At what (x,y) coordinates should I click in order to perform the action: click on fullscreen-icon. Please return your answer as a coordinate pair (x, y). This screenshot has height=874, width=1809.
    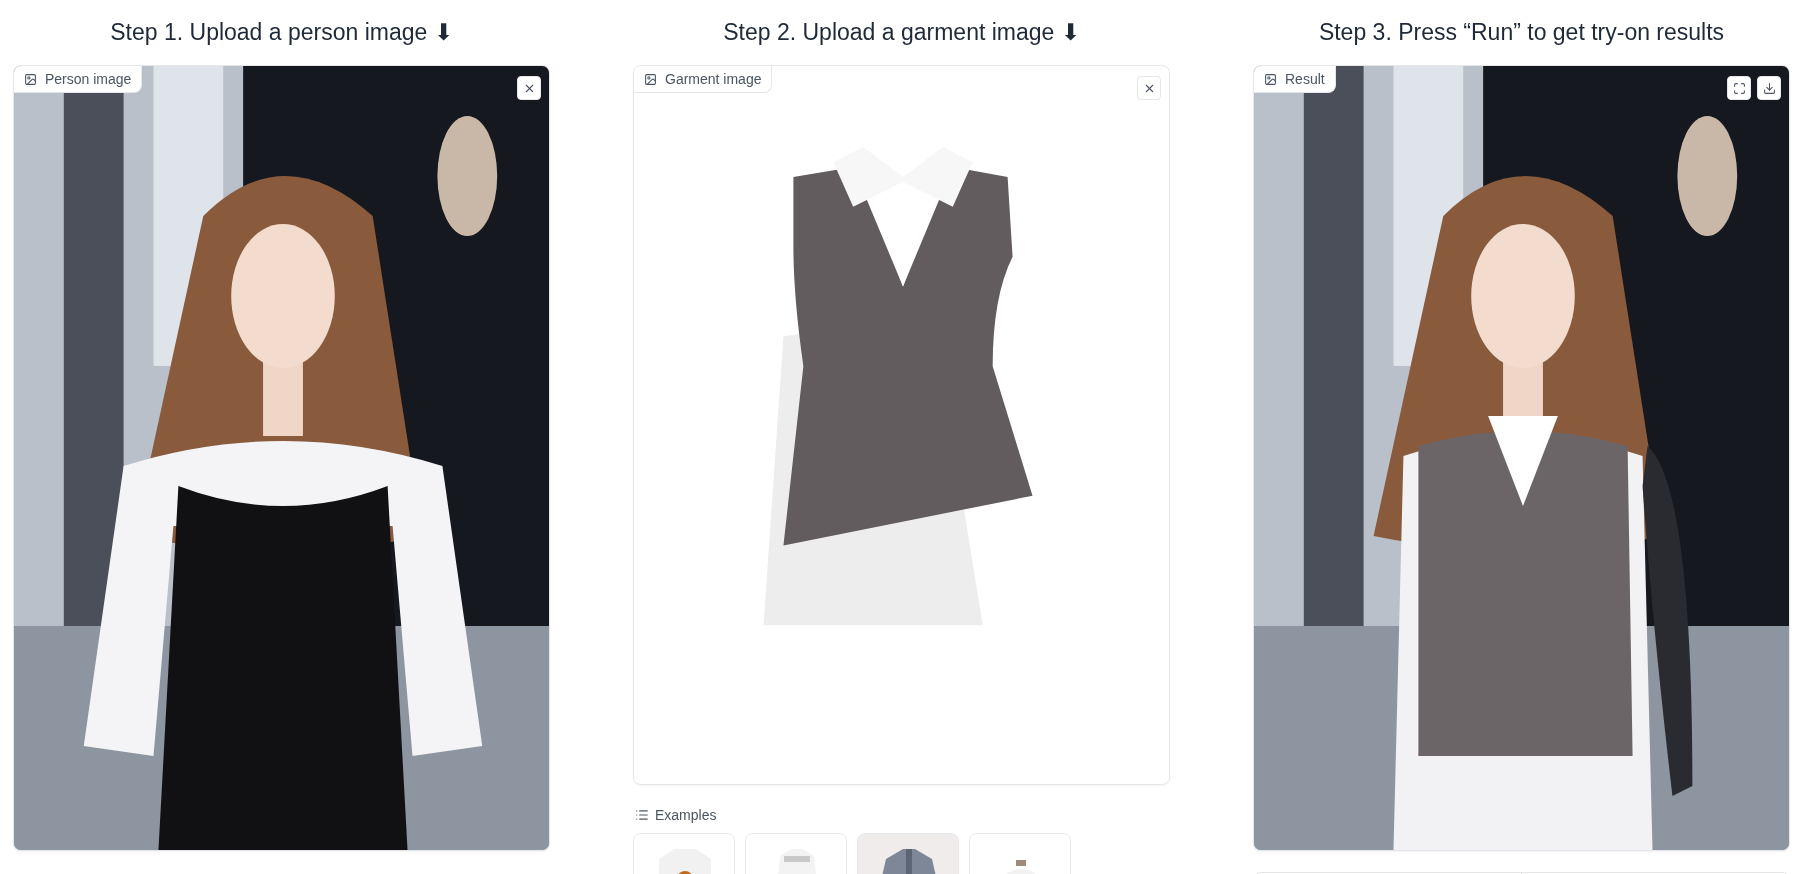
    Looking at the image, I should click on (1739, 88).